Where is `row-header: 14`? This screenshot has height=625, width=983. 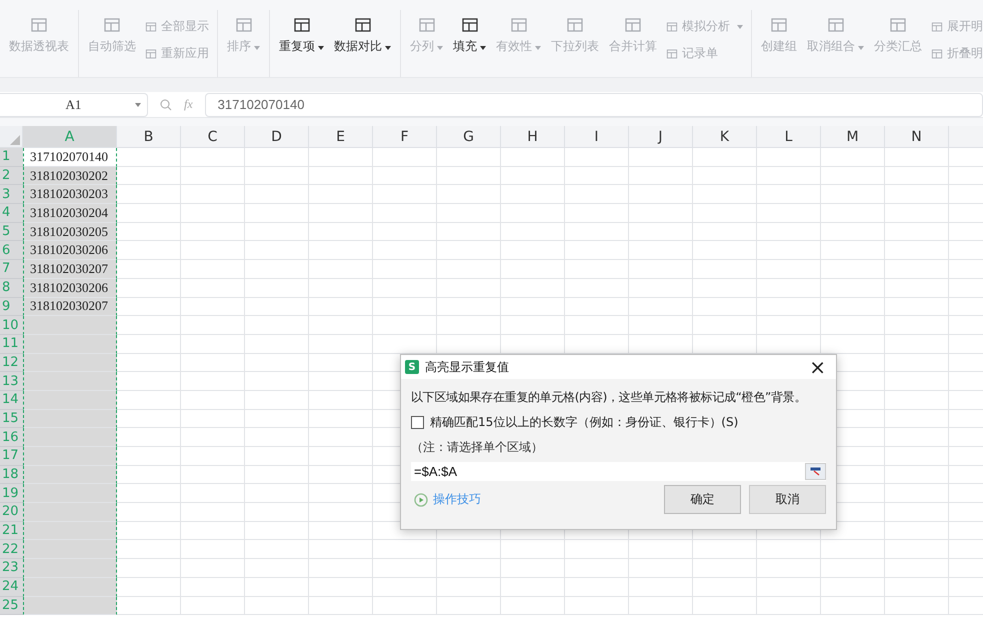 row-header: 14 is located at coordinates (11, 400).